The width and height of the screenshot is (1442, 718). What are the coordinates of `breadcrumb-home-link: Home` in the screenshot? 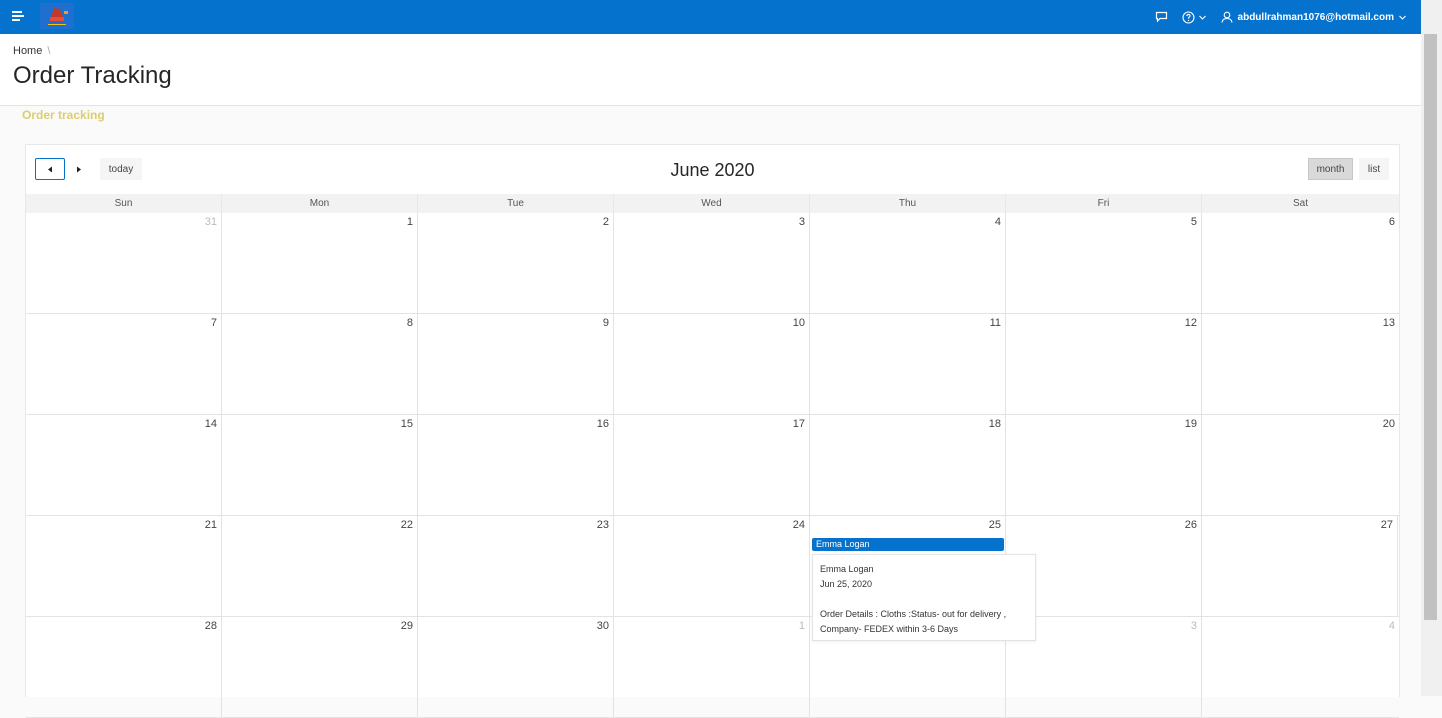 It's located at (27, 51).